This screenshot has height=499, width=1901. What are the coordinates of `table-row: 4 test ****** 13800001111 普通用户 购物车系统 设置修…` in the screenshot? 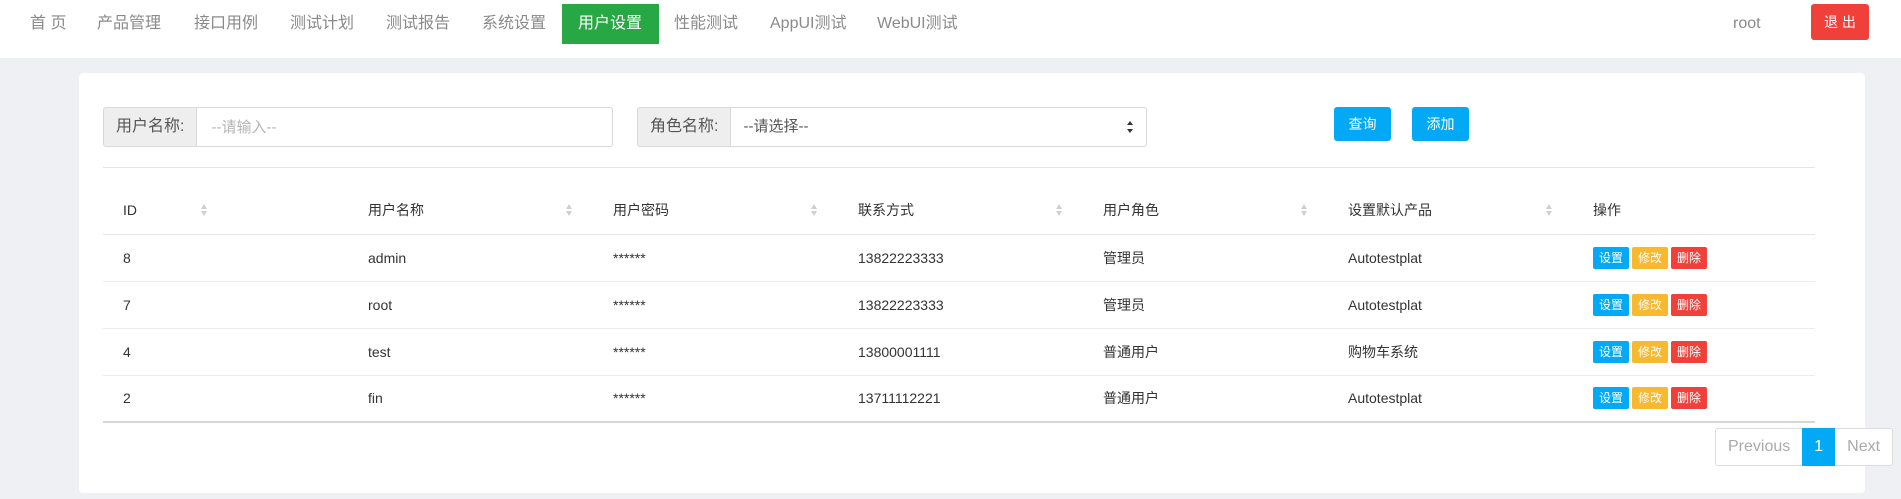 It's located at (959, 352).